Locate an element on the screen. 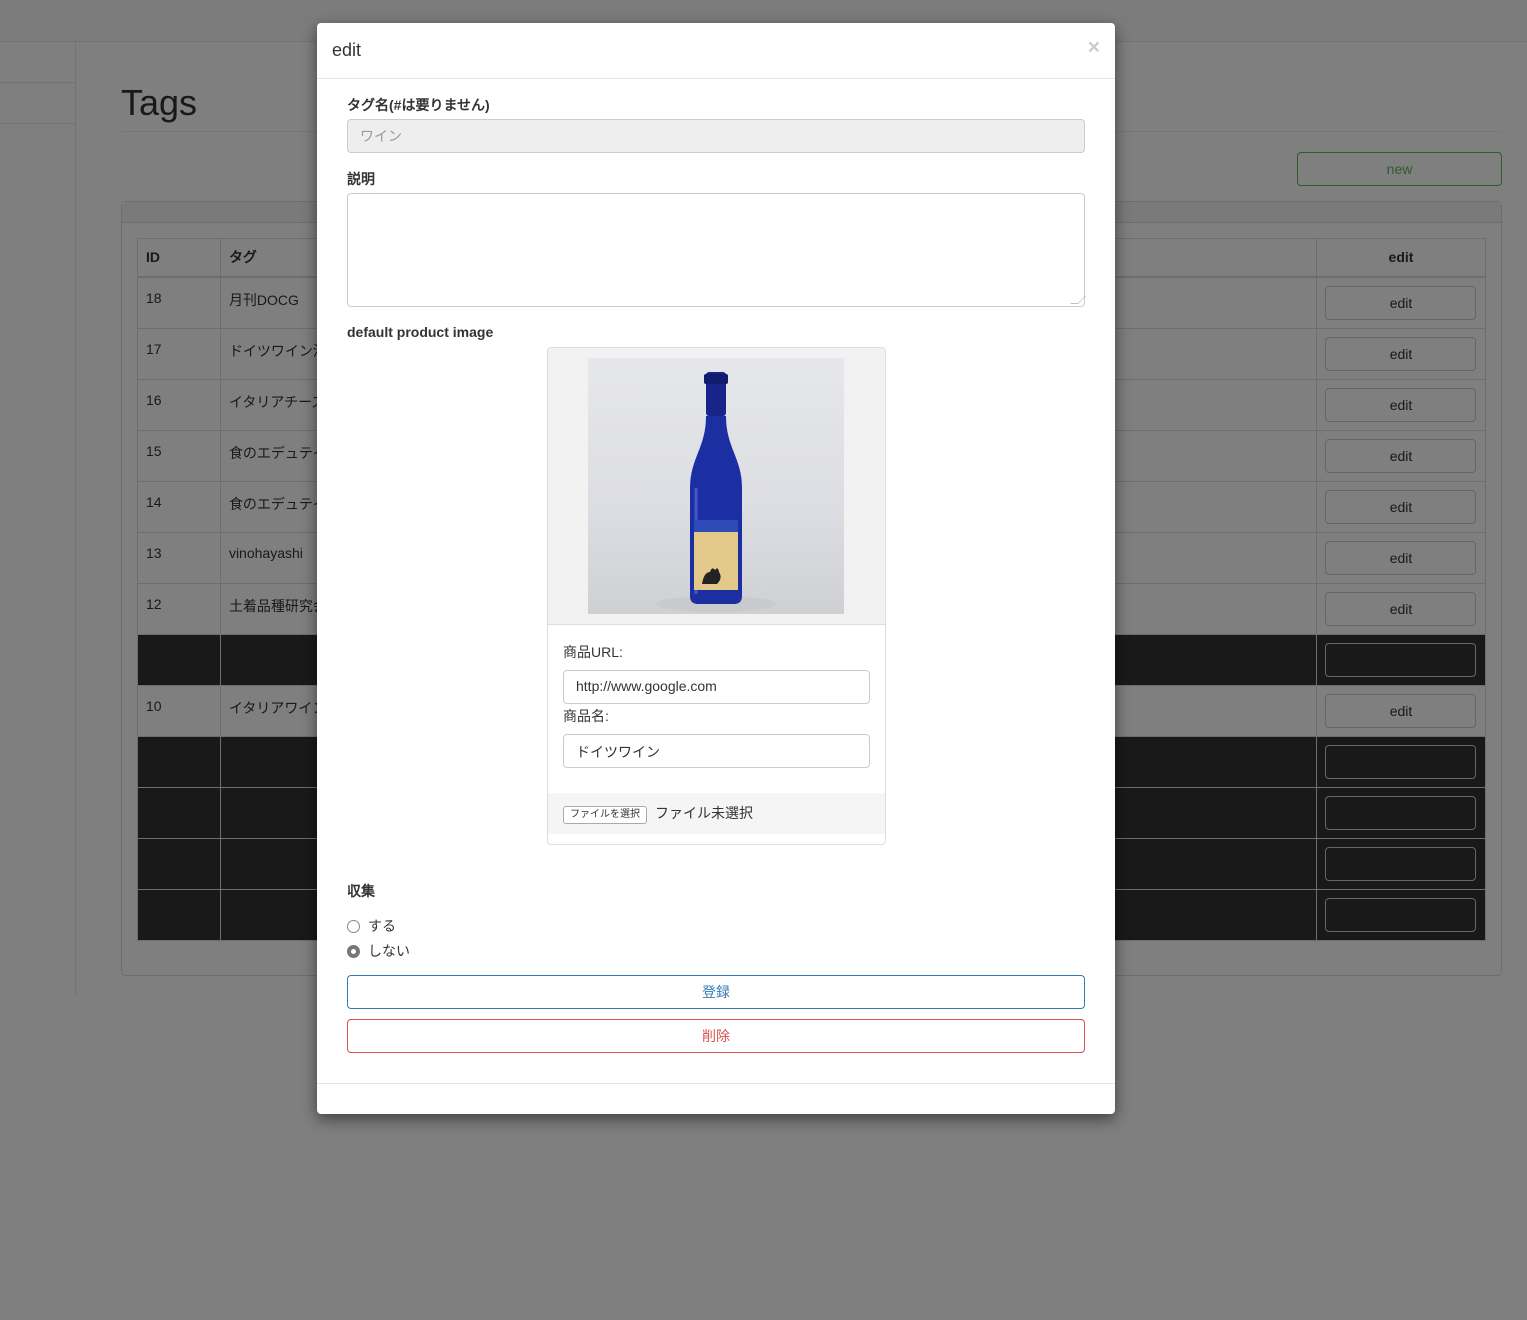 This screenshot has width=1527, height=1320. choose-file-button: ファイルを選択 is located at coordinates (605, 815).